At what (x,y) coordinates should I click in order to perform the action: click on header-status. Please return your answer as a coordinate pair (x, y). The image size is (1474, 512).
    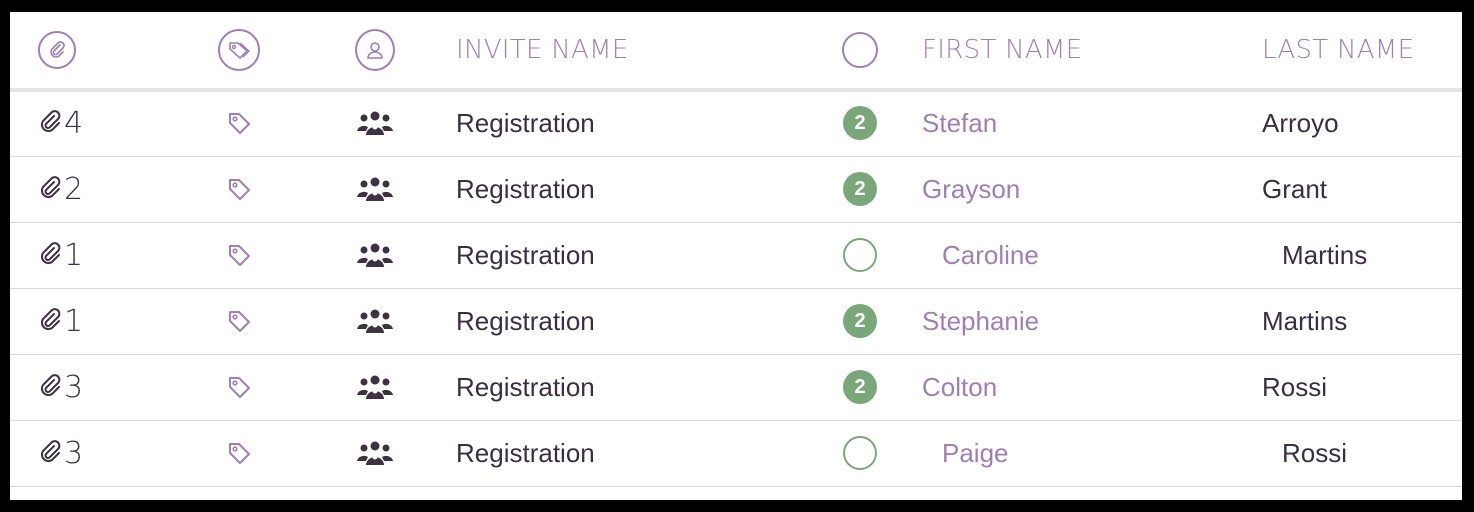
    Looking at the image, I should click on (860, 50).